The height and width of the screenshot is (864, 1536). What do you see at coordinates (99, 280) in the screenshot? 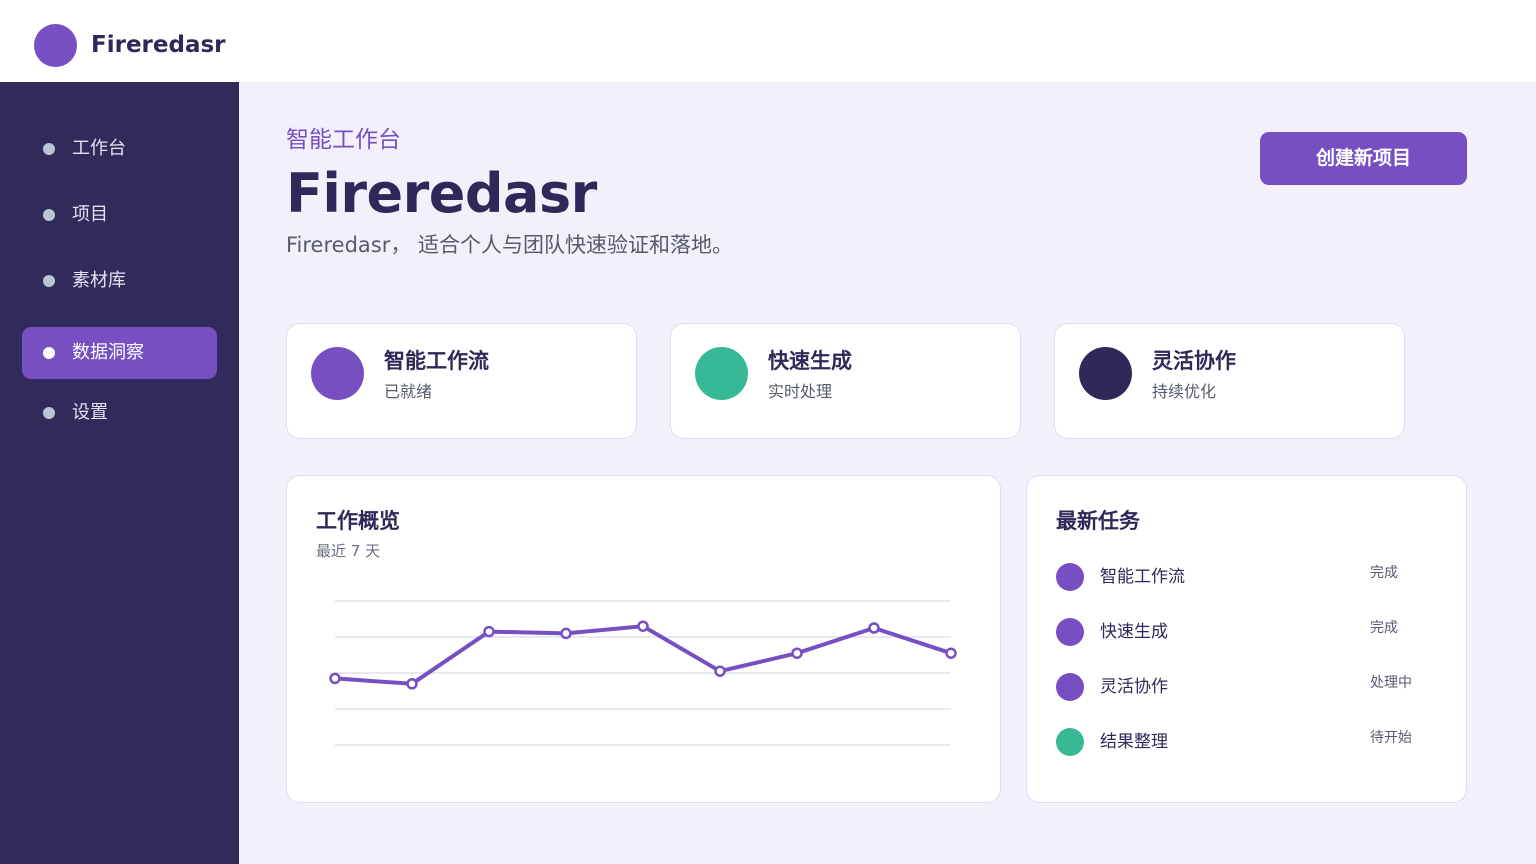
I see `sidebar-item-label: 素材库` at bounding box center [99, 280].